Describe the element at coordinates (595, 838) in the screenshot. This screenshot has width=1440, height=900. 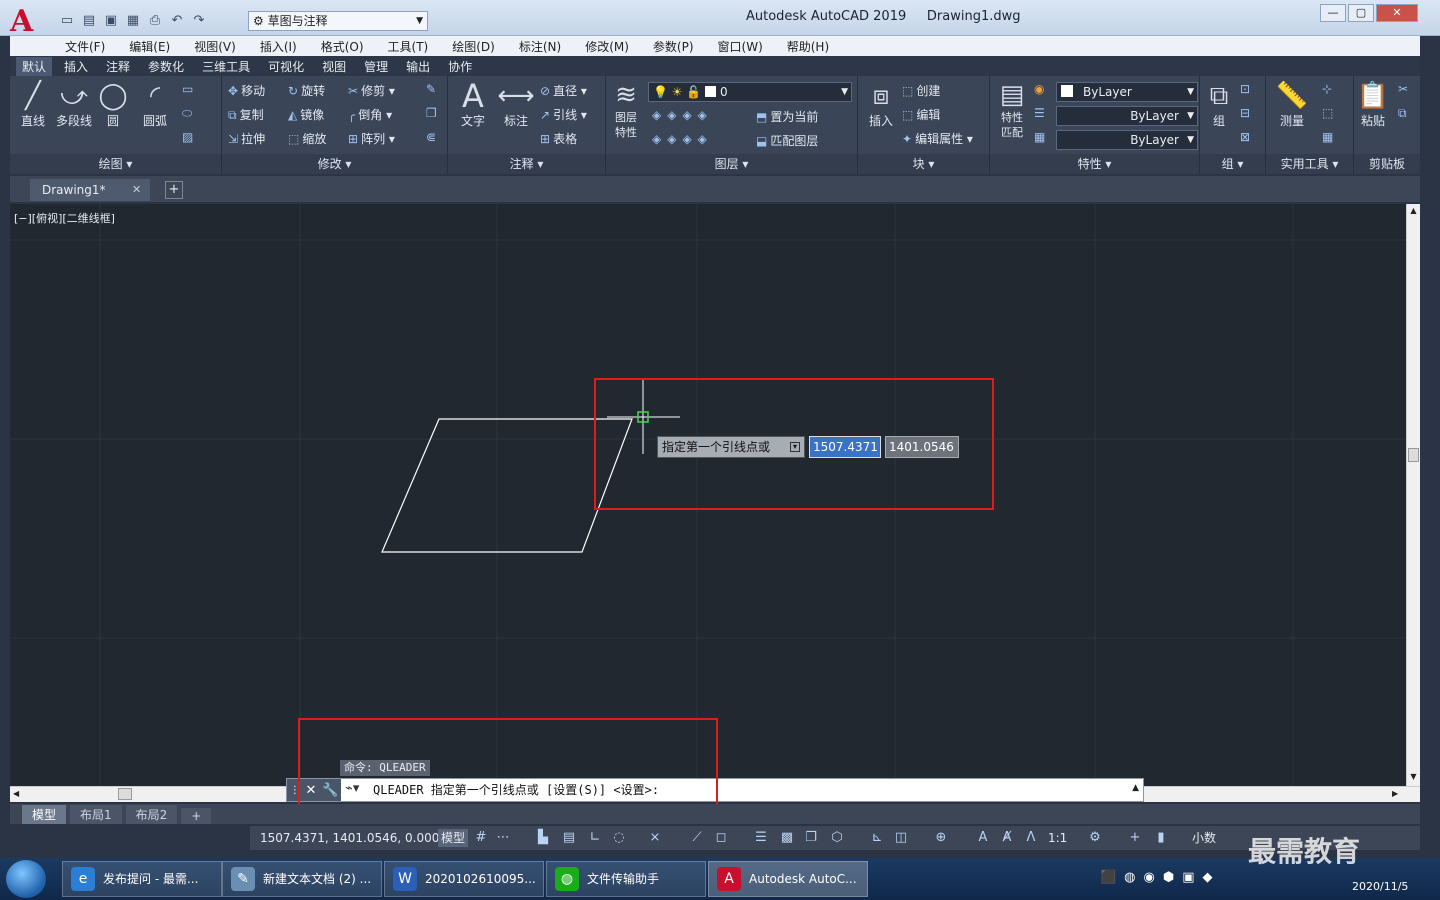
I see `ortho-icon: ∟` at that location.